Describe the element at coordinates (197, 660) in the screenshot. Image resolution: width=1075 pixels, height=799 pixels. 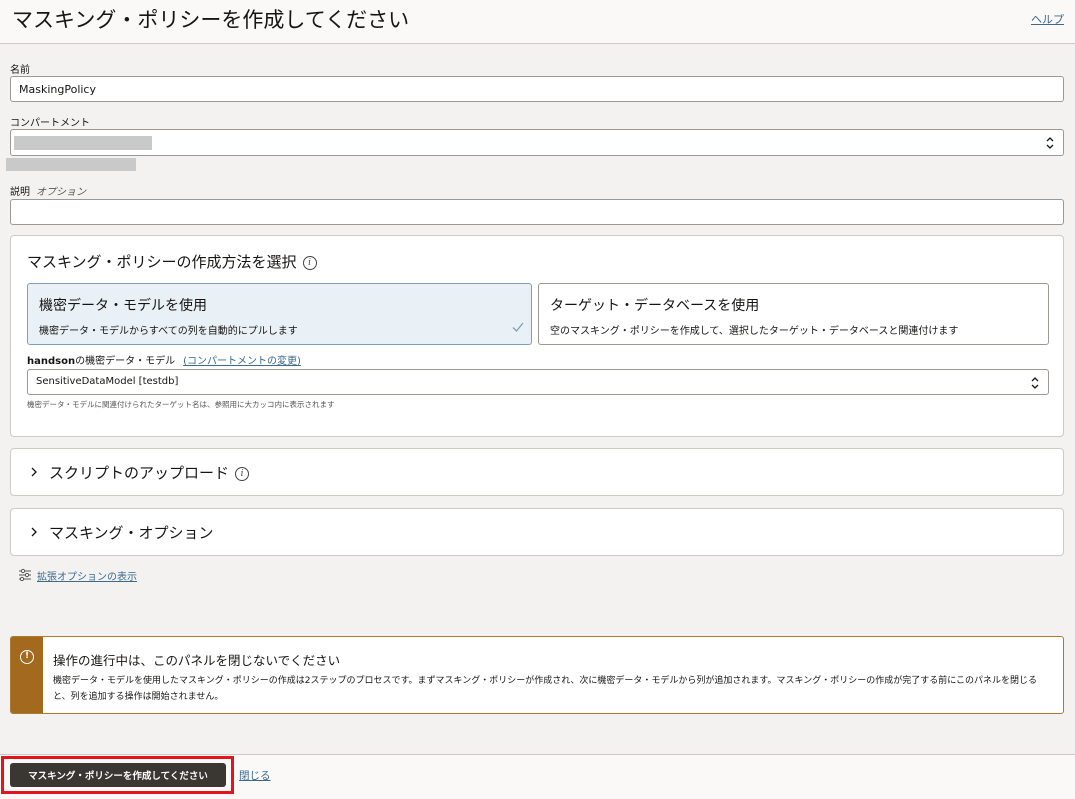
I see `warning-title: 操作の進行中は、このパネルを閉じないでください` at that location.